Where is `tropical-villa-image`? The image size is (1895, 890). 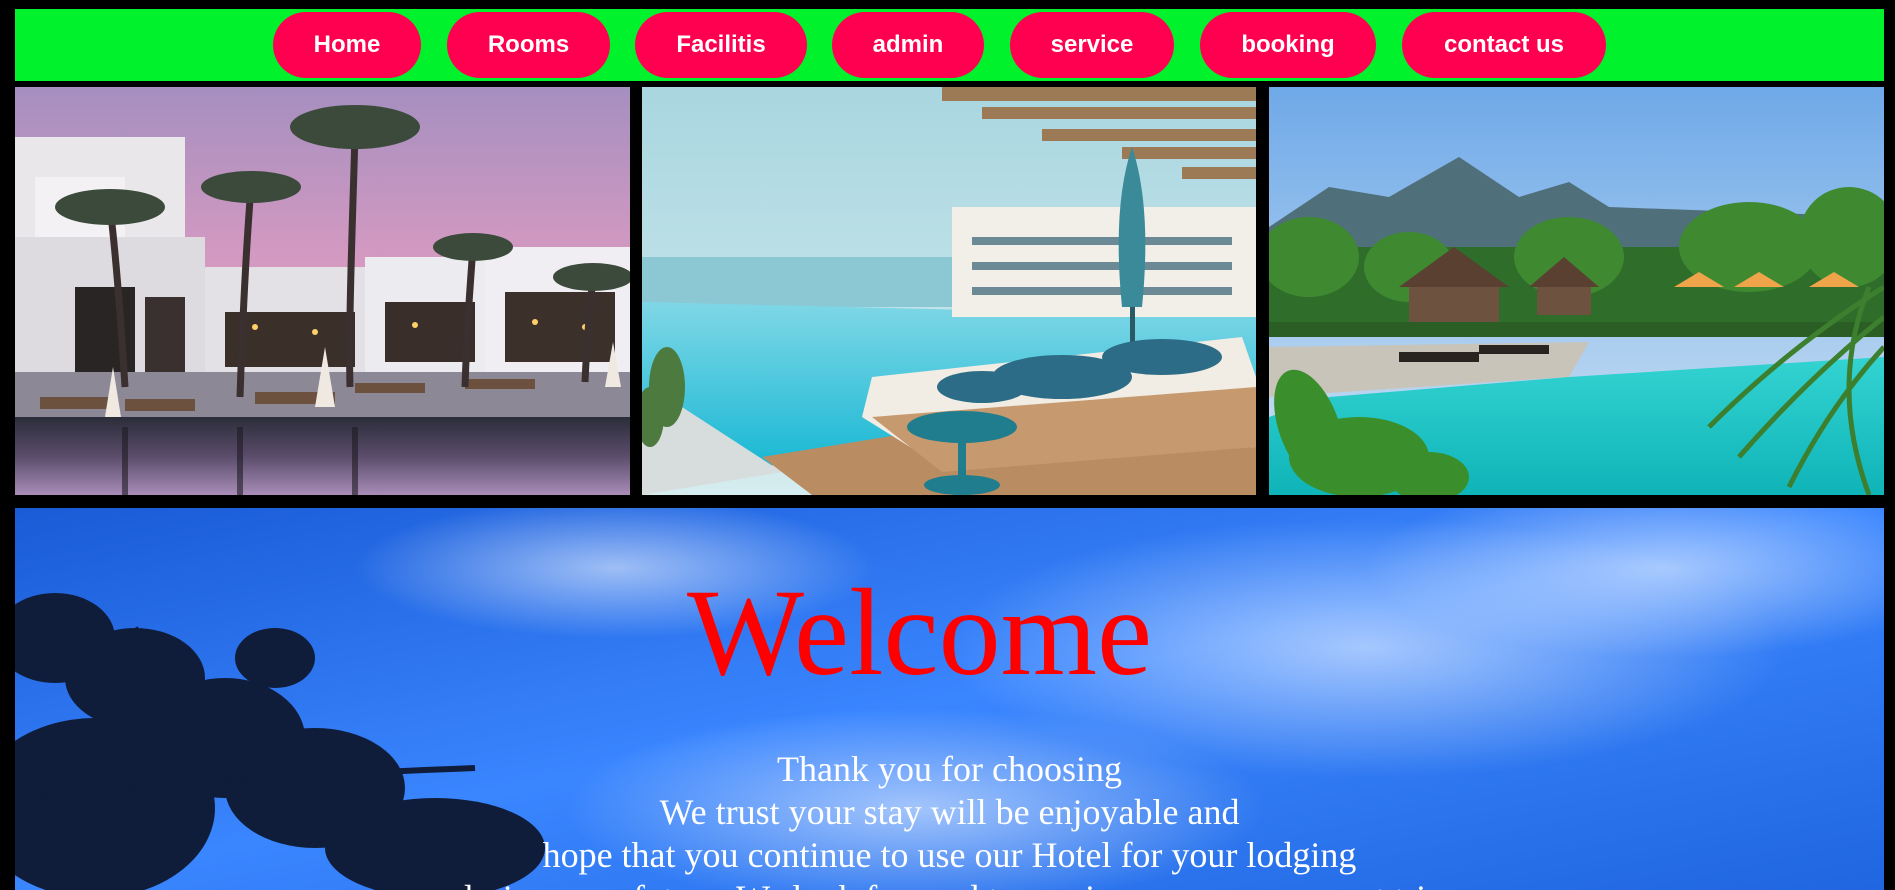
tropical-villa-image is located at coordinates (1576, 291).